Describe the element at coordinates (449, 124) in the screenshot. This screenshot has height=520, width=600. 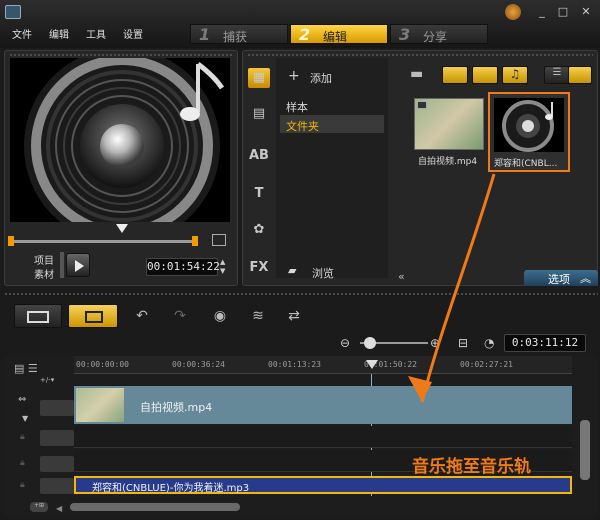
I see `video-thumbnail` at that location.